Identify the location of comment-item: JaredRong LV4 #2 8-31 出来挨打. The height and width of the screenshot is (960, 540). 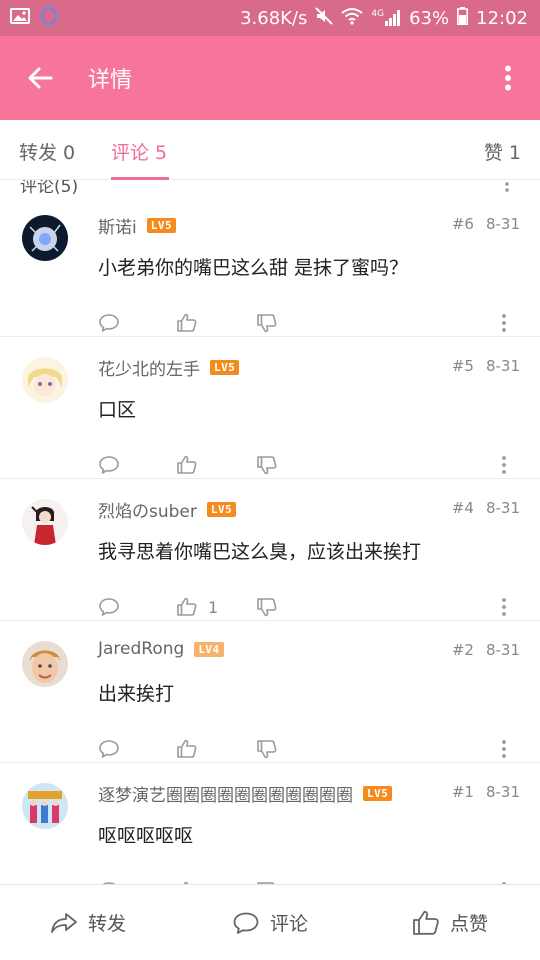
(270, 692).